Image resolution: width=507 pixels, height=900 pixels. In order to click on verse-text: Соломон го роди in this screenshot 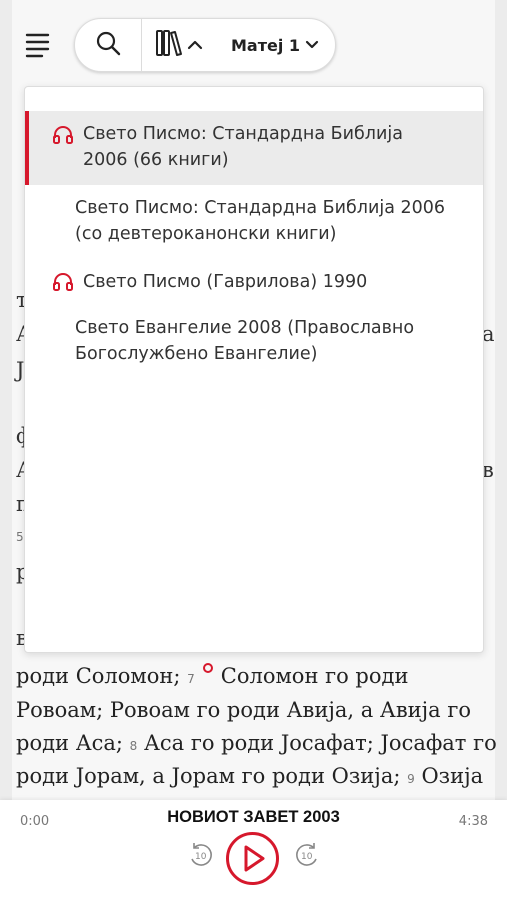, I will do `click(314, 676)`.